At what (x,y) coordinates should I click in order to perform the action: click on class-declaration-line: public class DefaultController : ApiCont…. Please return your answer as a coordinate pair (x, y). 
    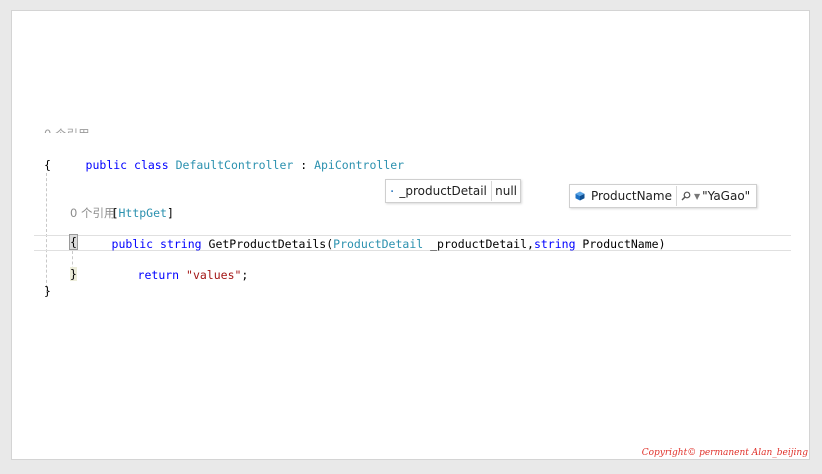
    Looking at the image, I should click on (224, 156).